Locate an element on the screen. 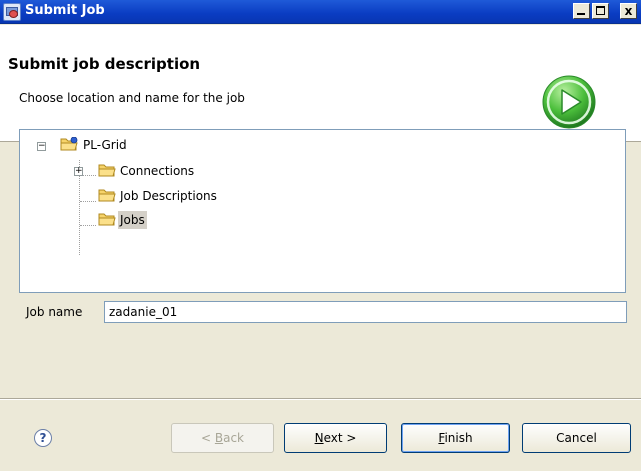 This screenshot has height=471, width=641. back-button-label: < Back is located at coordinates (222, 438).